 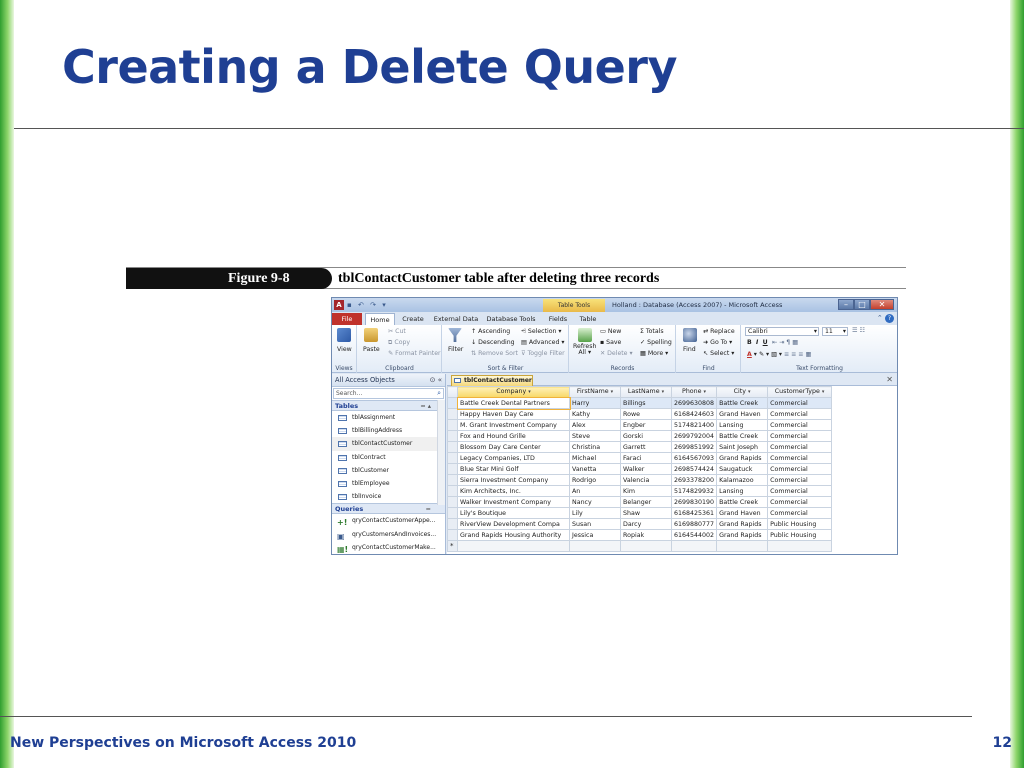 What do you see at coordinates (595, 458) in the screenshot?
I see `table-cell: Michael` at bounding box center [595, 458].